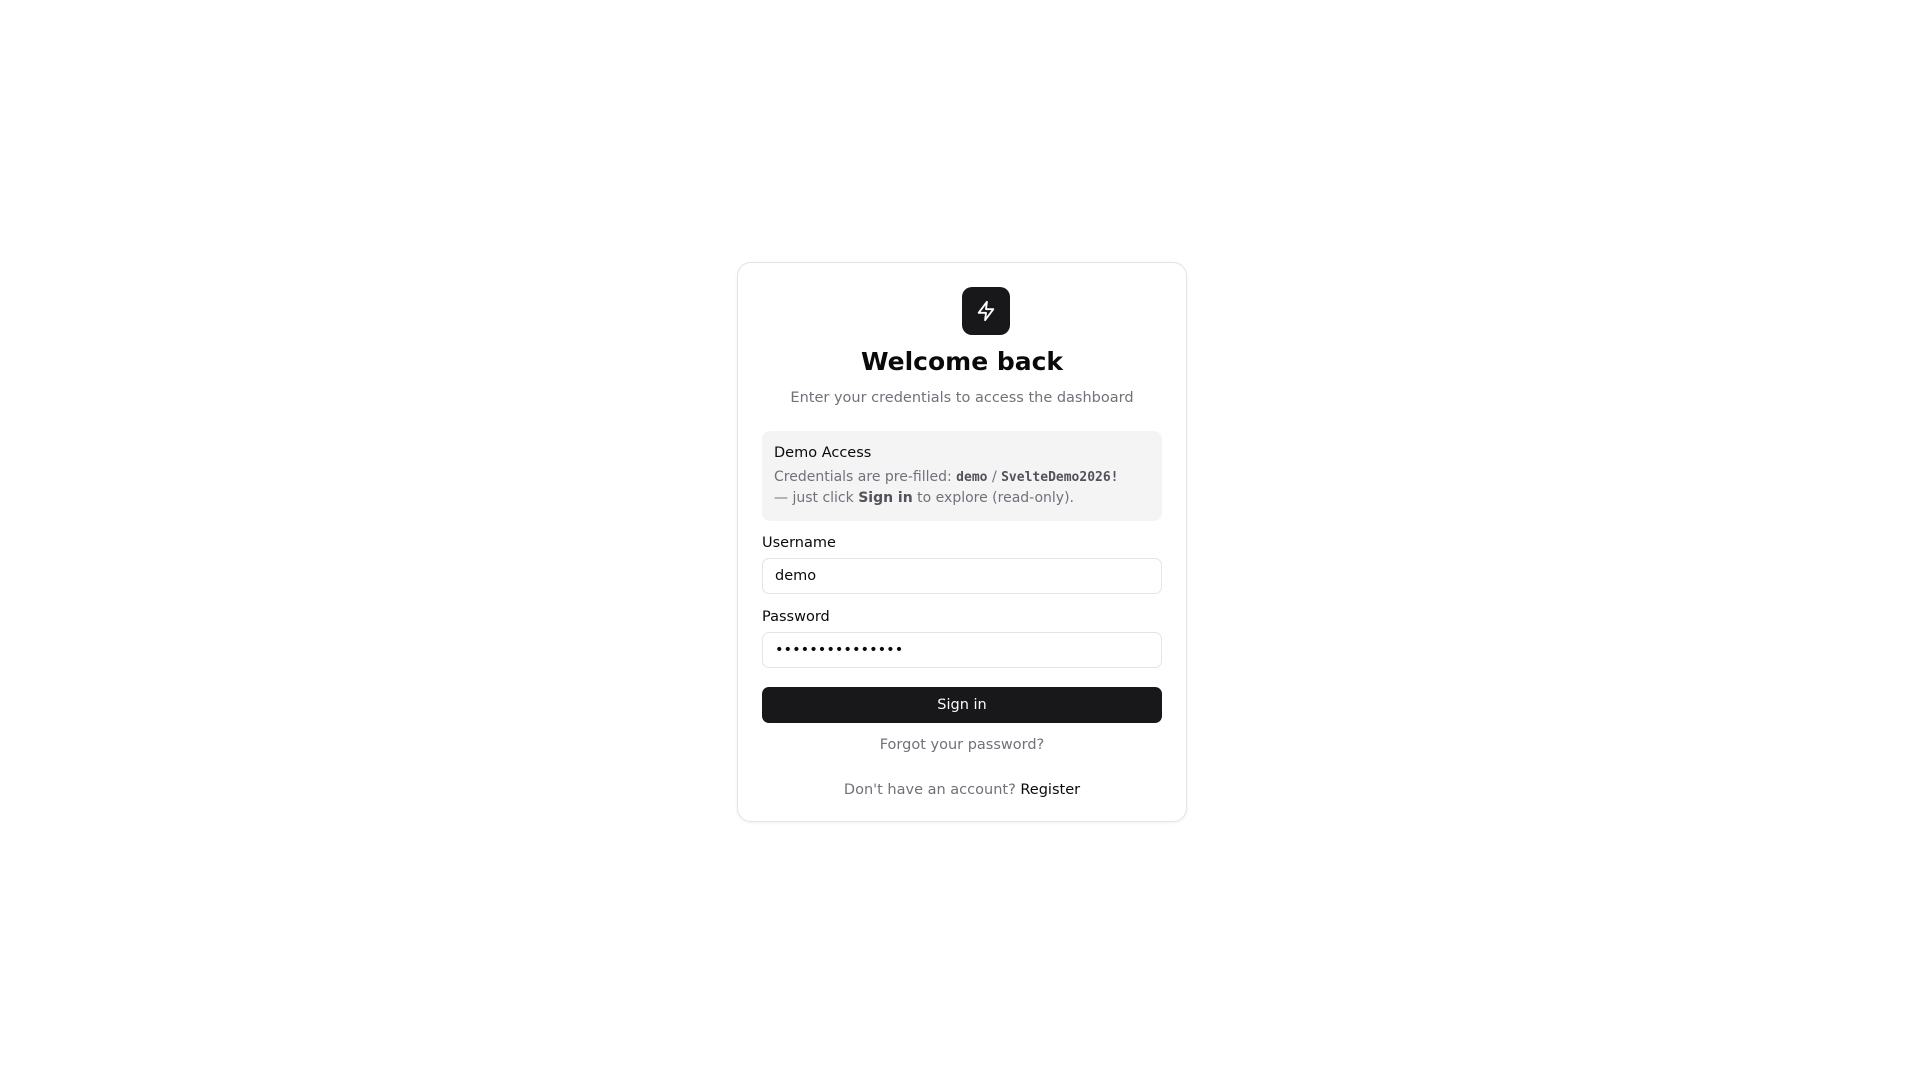 The image size is (1920, 1080). Describe the element at coordinates (962, 705) in the screenshot. I see `sign-in-button: Sign in` at that location.